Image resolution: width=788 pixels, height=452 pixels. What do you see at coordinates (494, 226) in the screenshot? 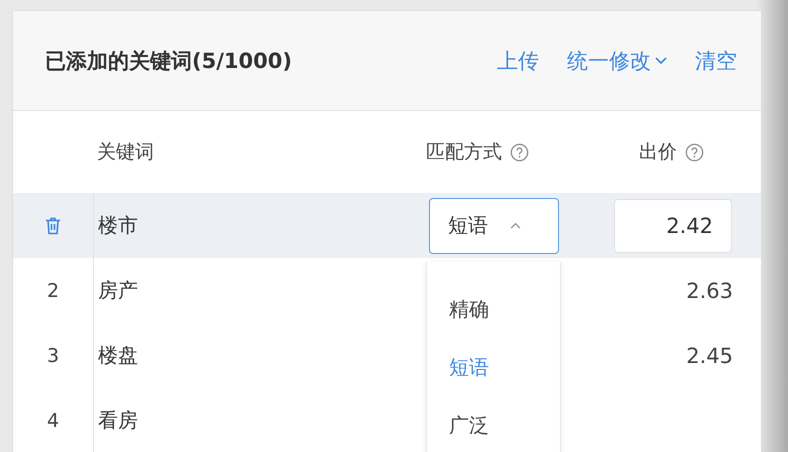
I see `match-select: 短语` at bounding box center [494, 226].